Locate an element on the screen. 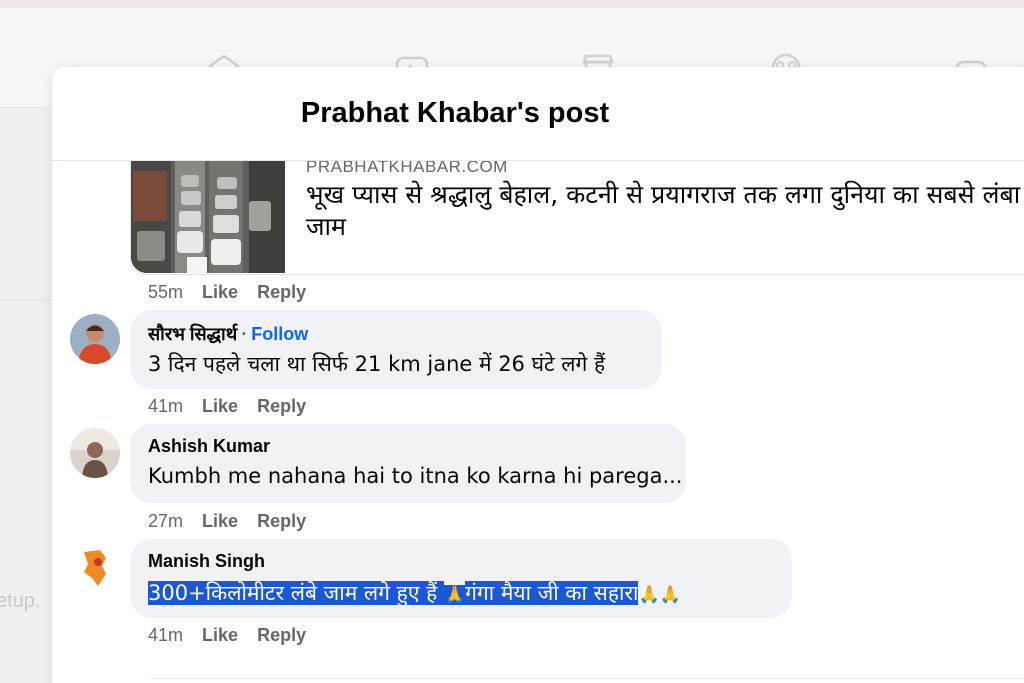 The height and width of the screenshot is (683, 1024). comment-author-name: Ashish Kumar is located at coordinates (408, 448).